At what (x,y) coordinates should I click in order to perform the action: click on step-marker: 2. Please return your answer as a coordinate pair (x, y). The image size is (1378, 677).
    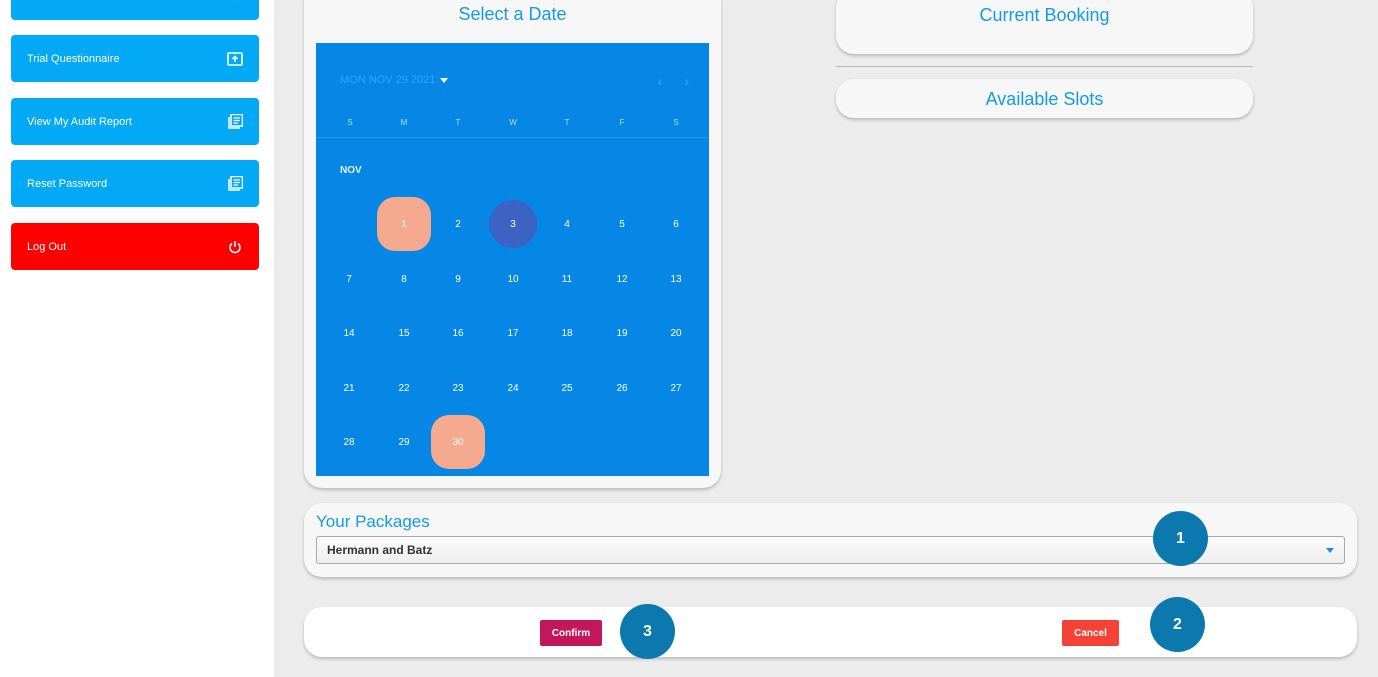
    Looking at the image, I should click on (1177, 624).